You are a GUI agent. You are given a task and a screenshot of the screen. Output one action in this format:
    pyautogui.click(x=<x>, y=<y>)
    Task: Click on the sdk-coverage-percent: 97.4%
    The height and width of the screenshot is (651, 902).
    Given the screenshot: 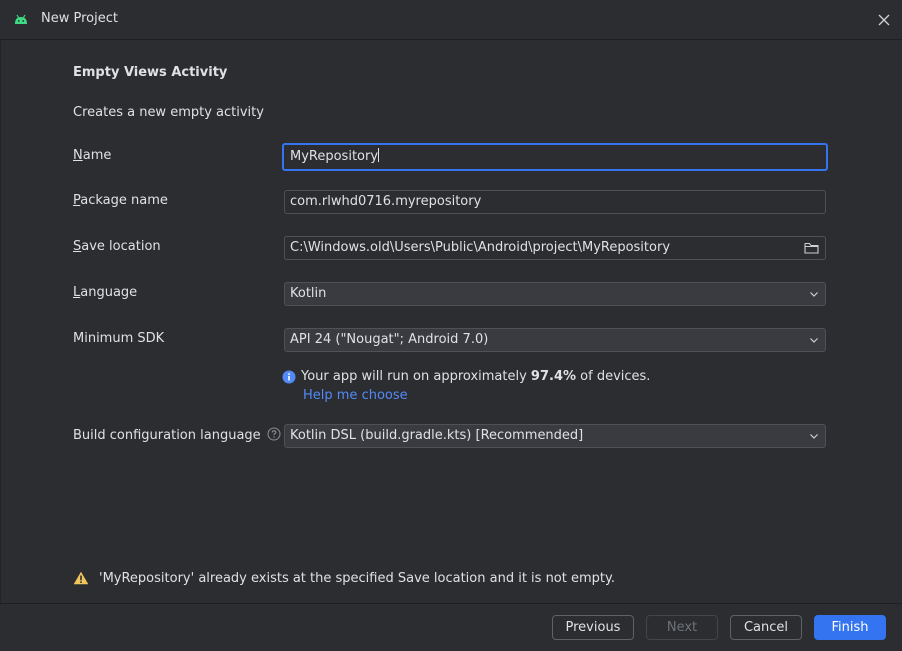 What is the action you would take?
    pyautogui.click(x=553, y=376)
    